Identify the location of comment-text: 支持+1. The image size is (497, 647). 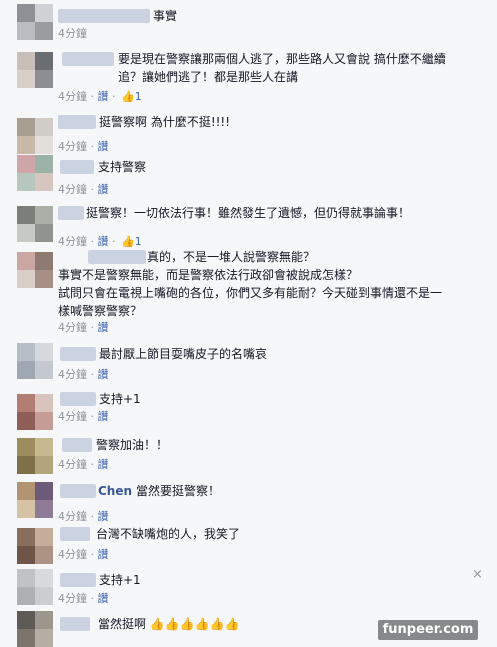
(120, 399).